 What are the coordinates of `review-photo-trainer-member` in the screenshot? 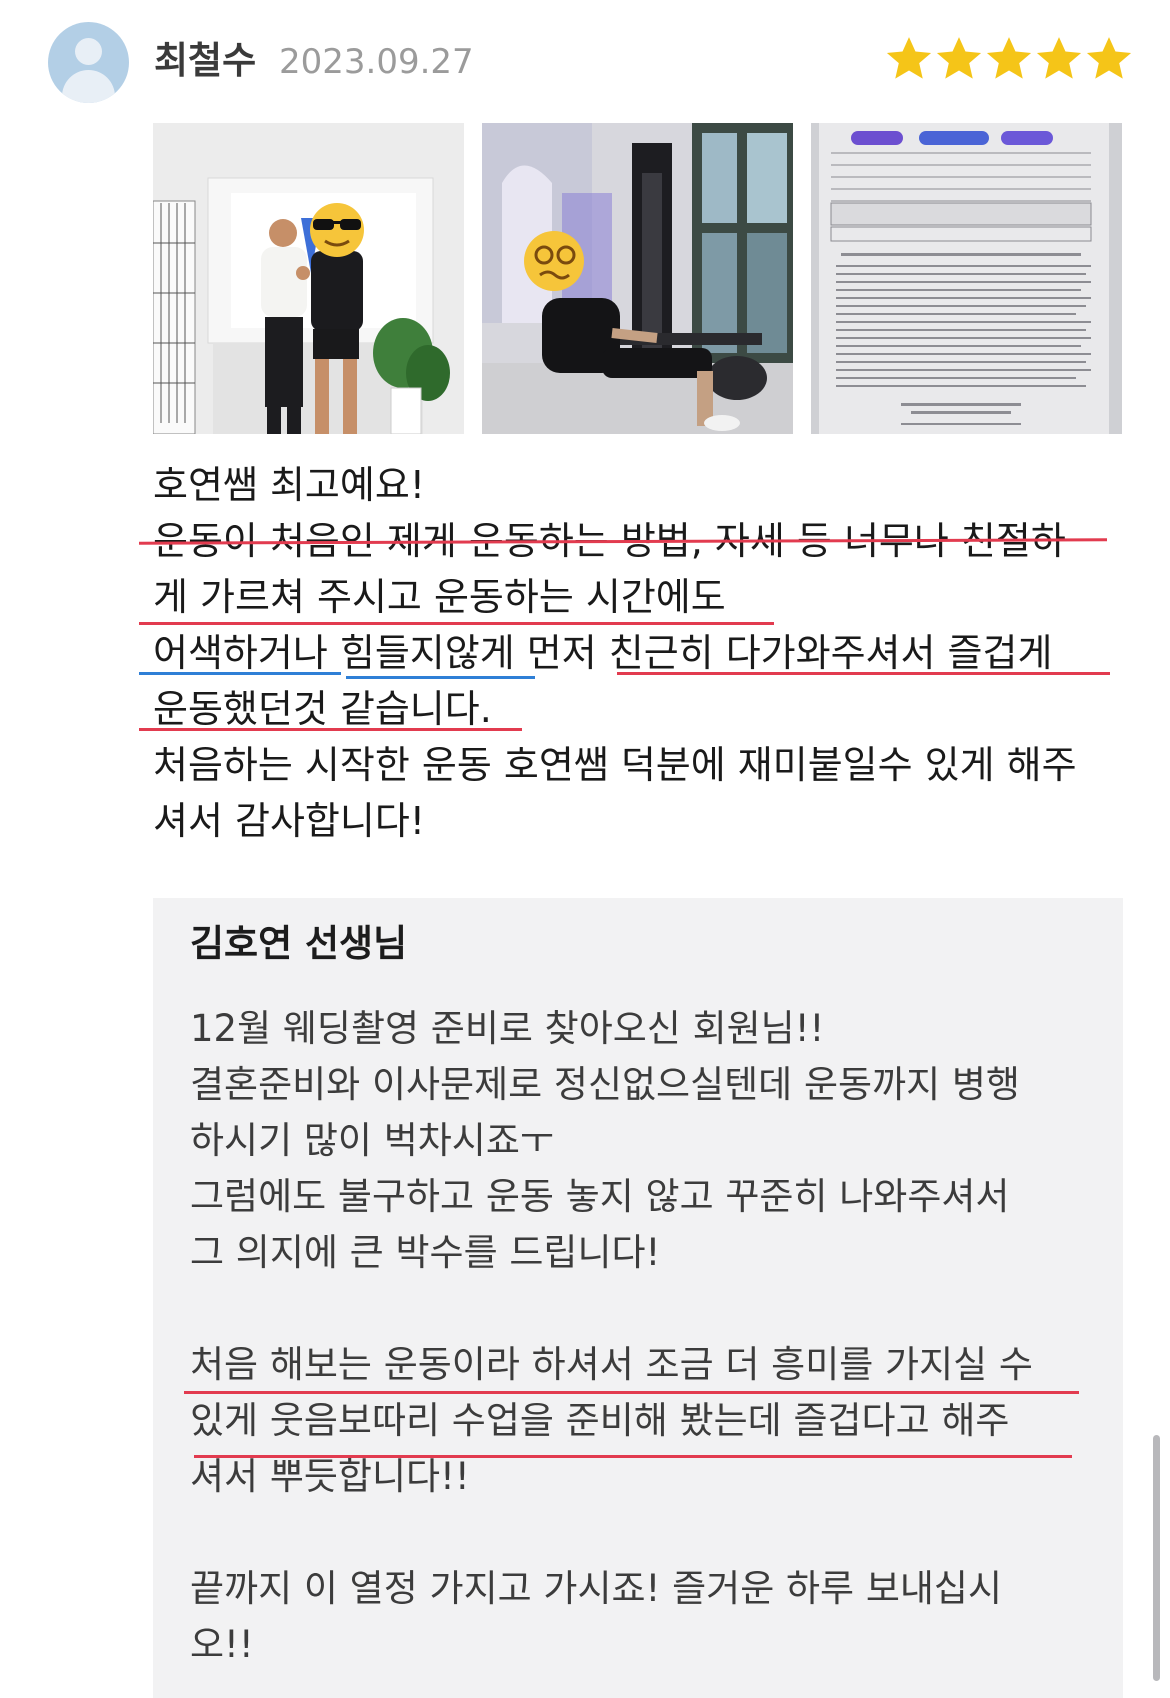 It's located at (308, 278).